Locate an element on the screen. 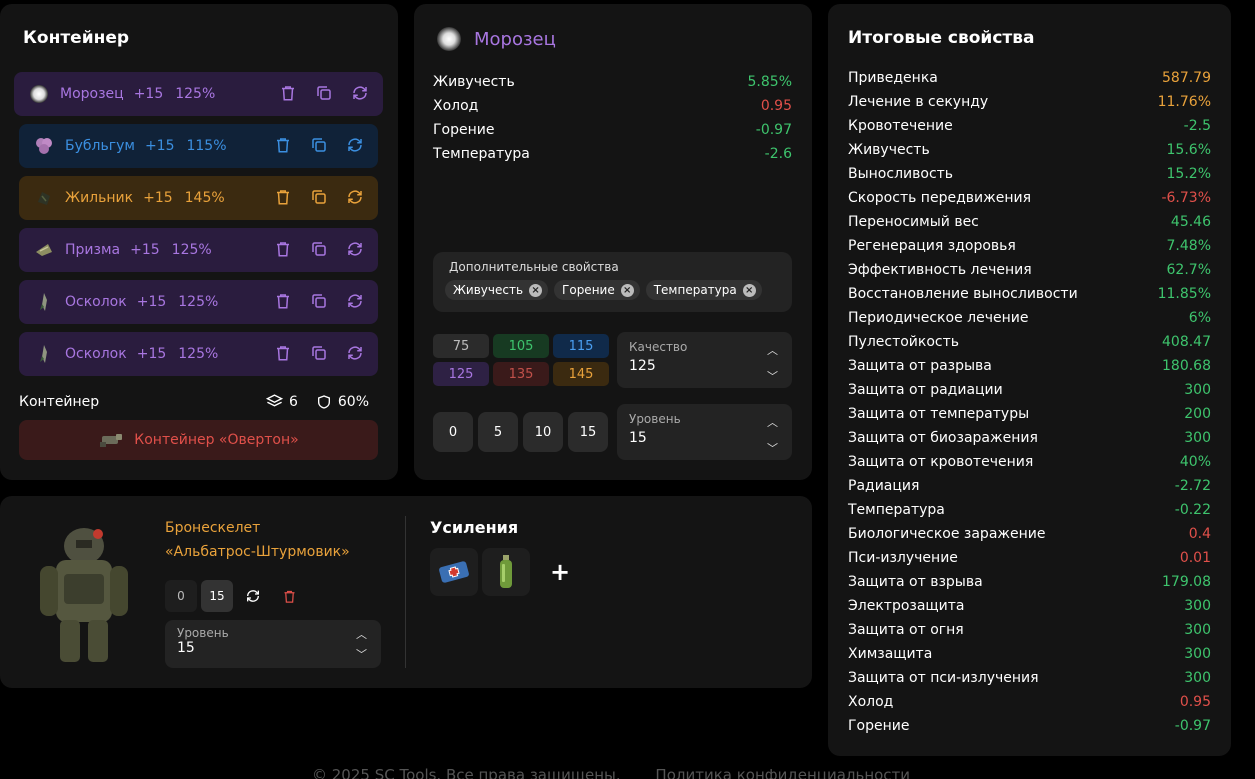  level-option-button: 0 is located at coordinates (453, 432).